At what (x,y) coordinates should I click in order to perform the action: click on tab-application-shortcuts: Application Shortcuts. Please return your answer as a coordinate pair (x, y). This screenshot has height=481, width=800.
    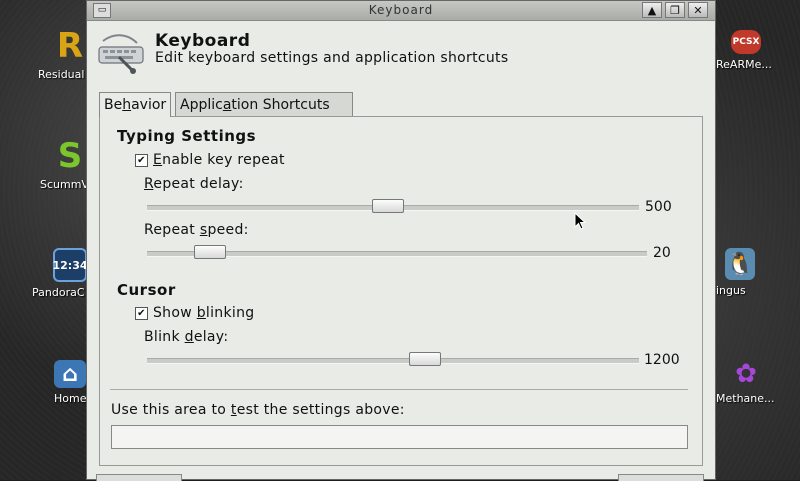
    Looking at the image, I should click on (264, 104).